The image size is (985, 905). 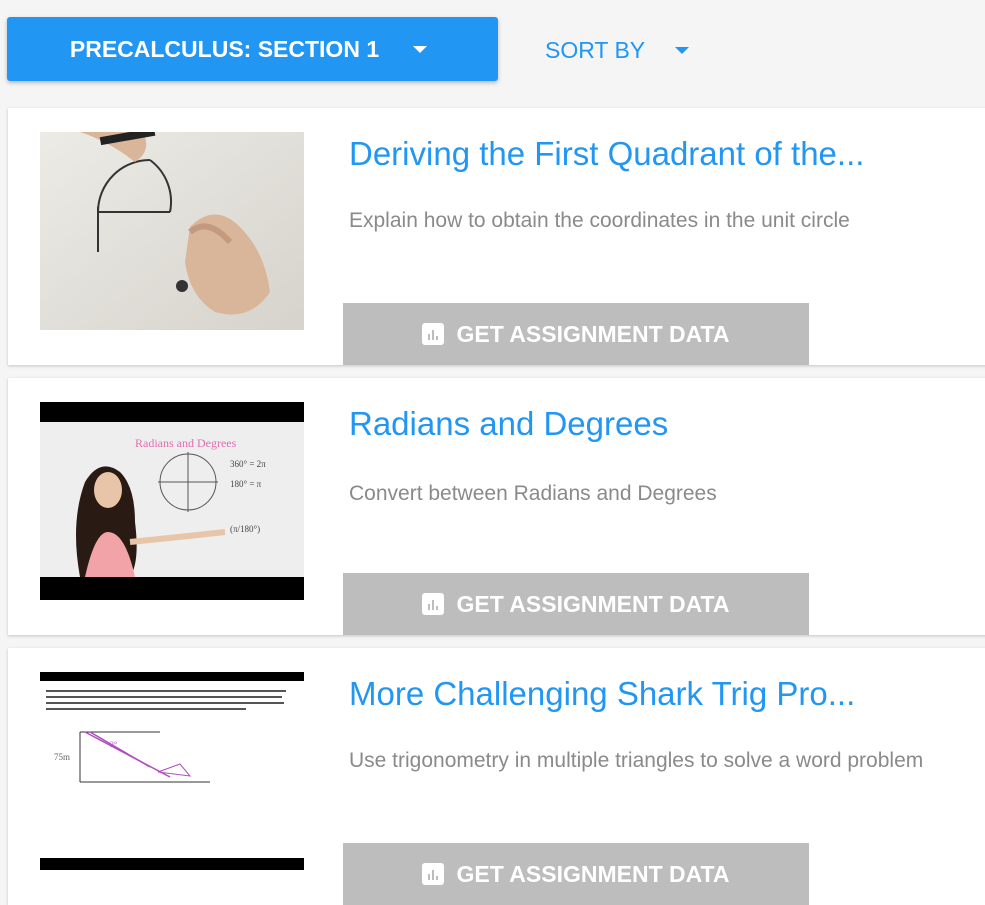 I want to click on svg-text: 3°, so click(x=113, y=744).